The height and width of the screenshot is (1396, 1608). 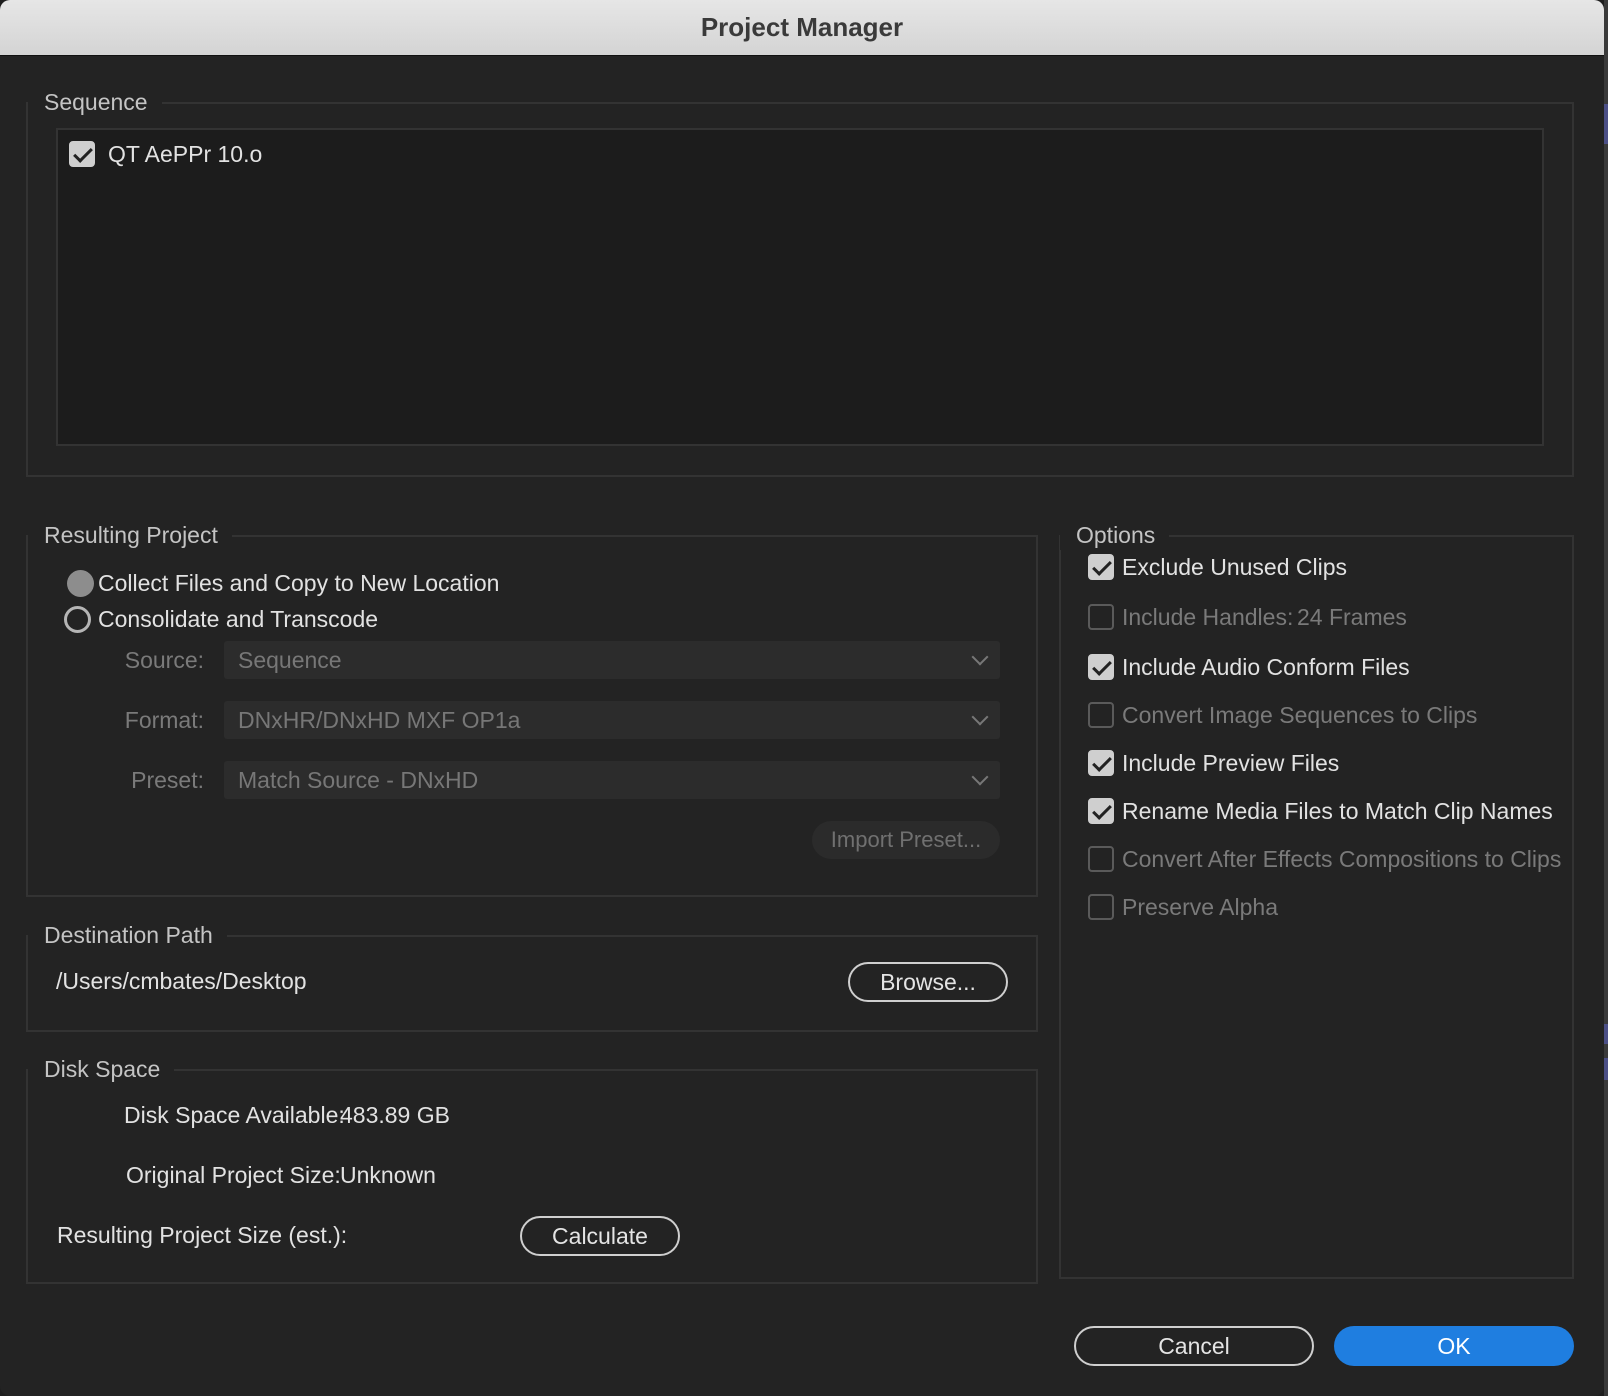 I want to click on option-convert-image-sequences: Convert Image Sequences to Clips, so click(x=1326, y=716).